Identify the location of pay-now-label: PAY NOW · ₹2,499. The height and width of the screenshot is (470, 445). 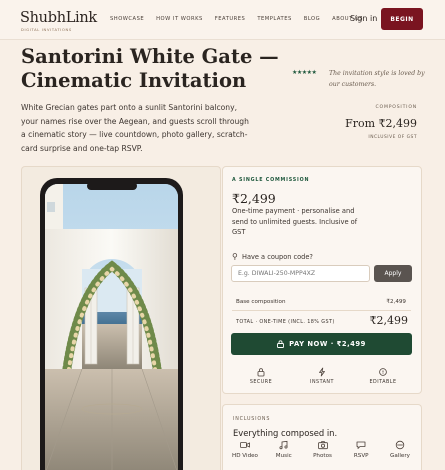
(327, 344).